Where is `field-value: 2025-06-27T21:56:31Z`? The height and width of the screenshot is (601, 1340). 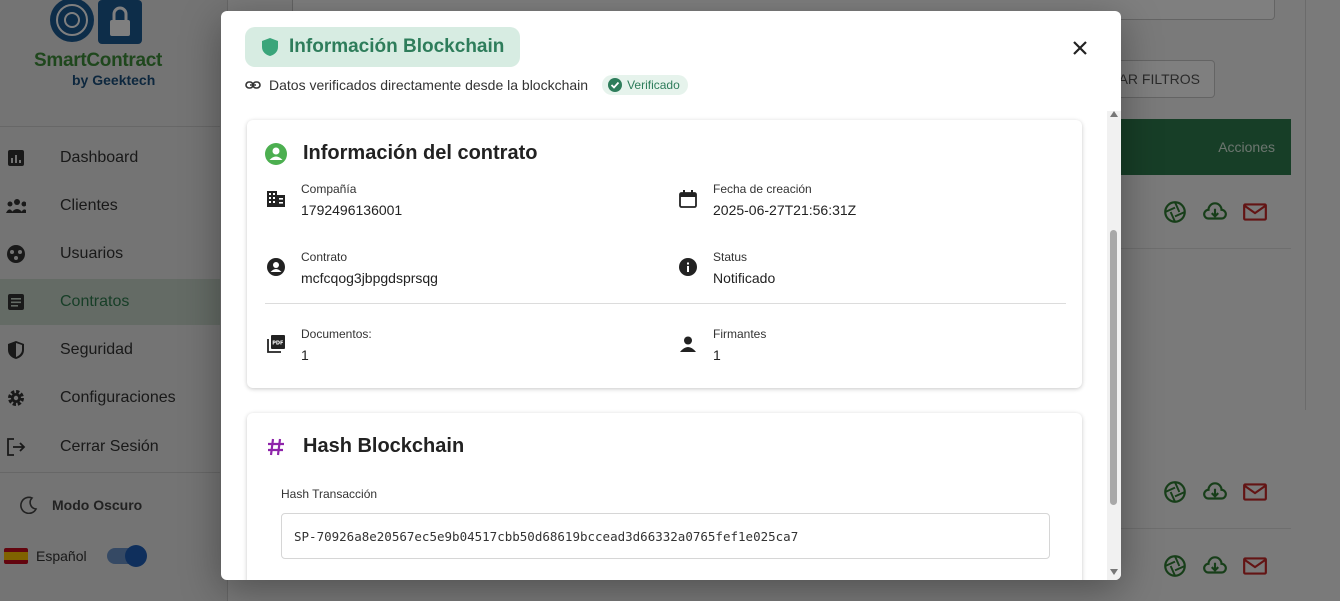 field-value: 2025-06-27T21:56:31Z is located at coordinates (785, 210).